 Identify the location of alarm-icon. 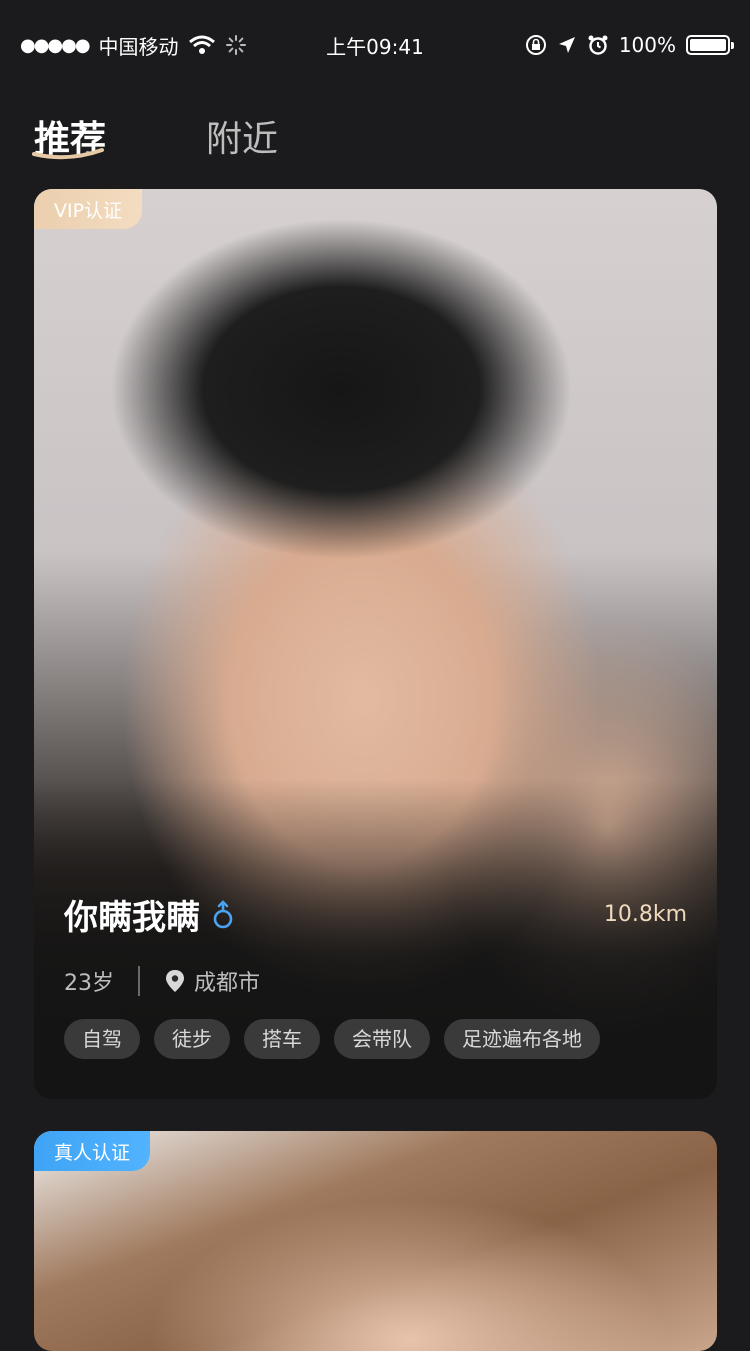
(598, 45).